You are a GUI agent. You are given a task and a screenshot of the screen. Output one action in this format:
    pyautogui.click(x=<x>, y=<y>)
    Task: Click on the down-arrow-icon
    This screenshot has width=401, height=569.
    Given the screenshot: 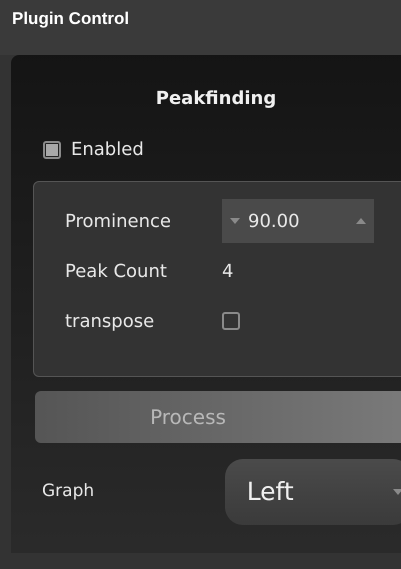 What is the action you would take?
    pyautogui.click(x=235, y=221)
    